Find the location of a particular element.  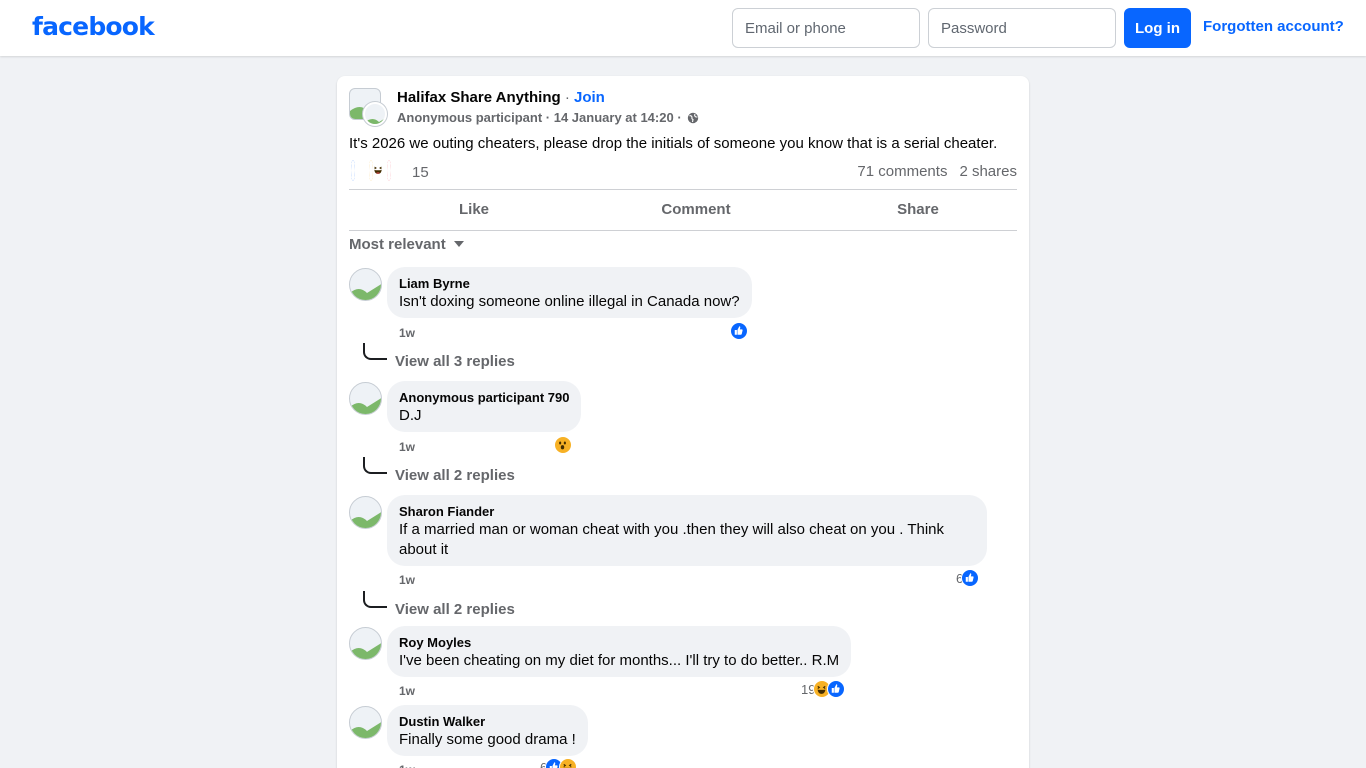

post-header: Halifax Share Anything · Join is located at coordinates (501, 97).